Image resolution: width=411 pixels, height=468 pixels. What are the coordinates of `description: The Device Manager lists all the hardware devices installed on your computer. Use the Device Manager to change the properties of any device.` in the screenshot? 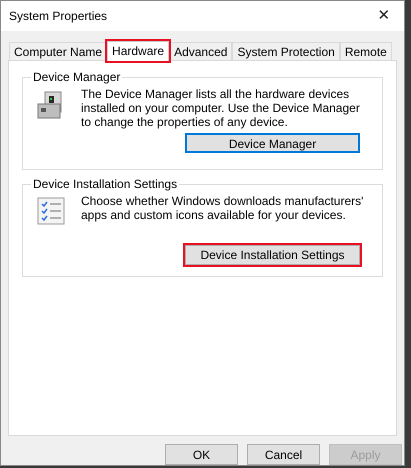 It's located at (221, 107).